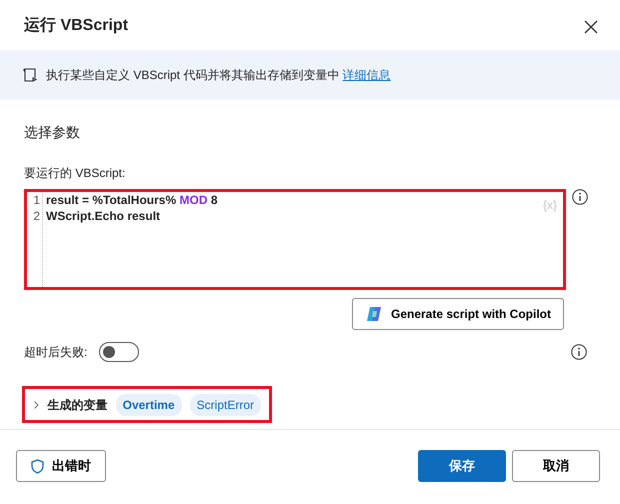  I want to click on field-label: 要运行的 VBScript:, so click(75, 173).